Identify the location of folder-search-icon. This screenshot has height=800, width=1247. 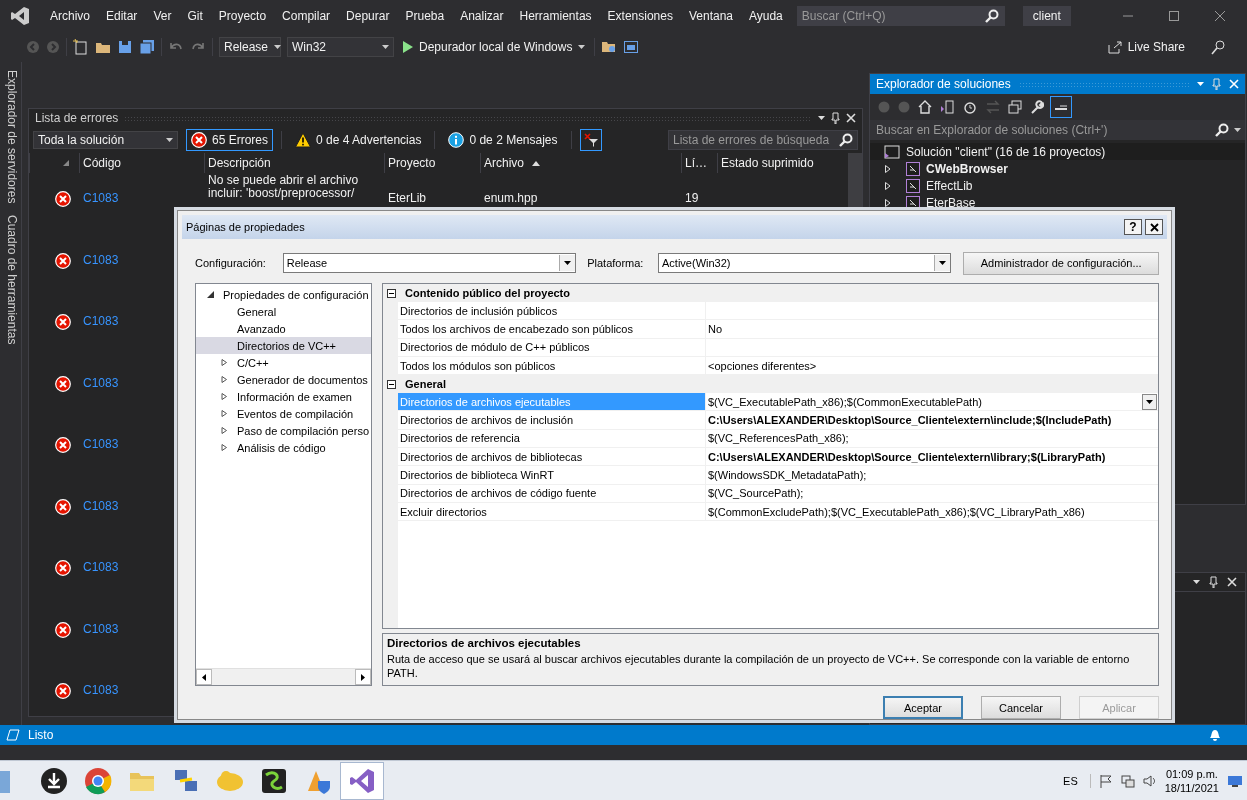
(609, 47).